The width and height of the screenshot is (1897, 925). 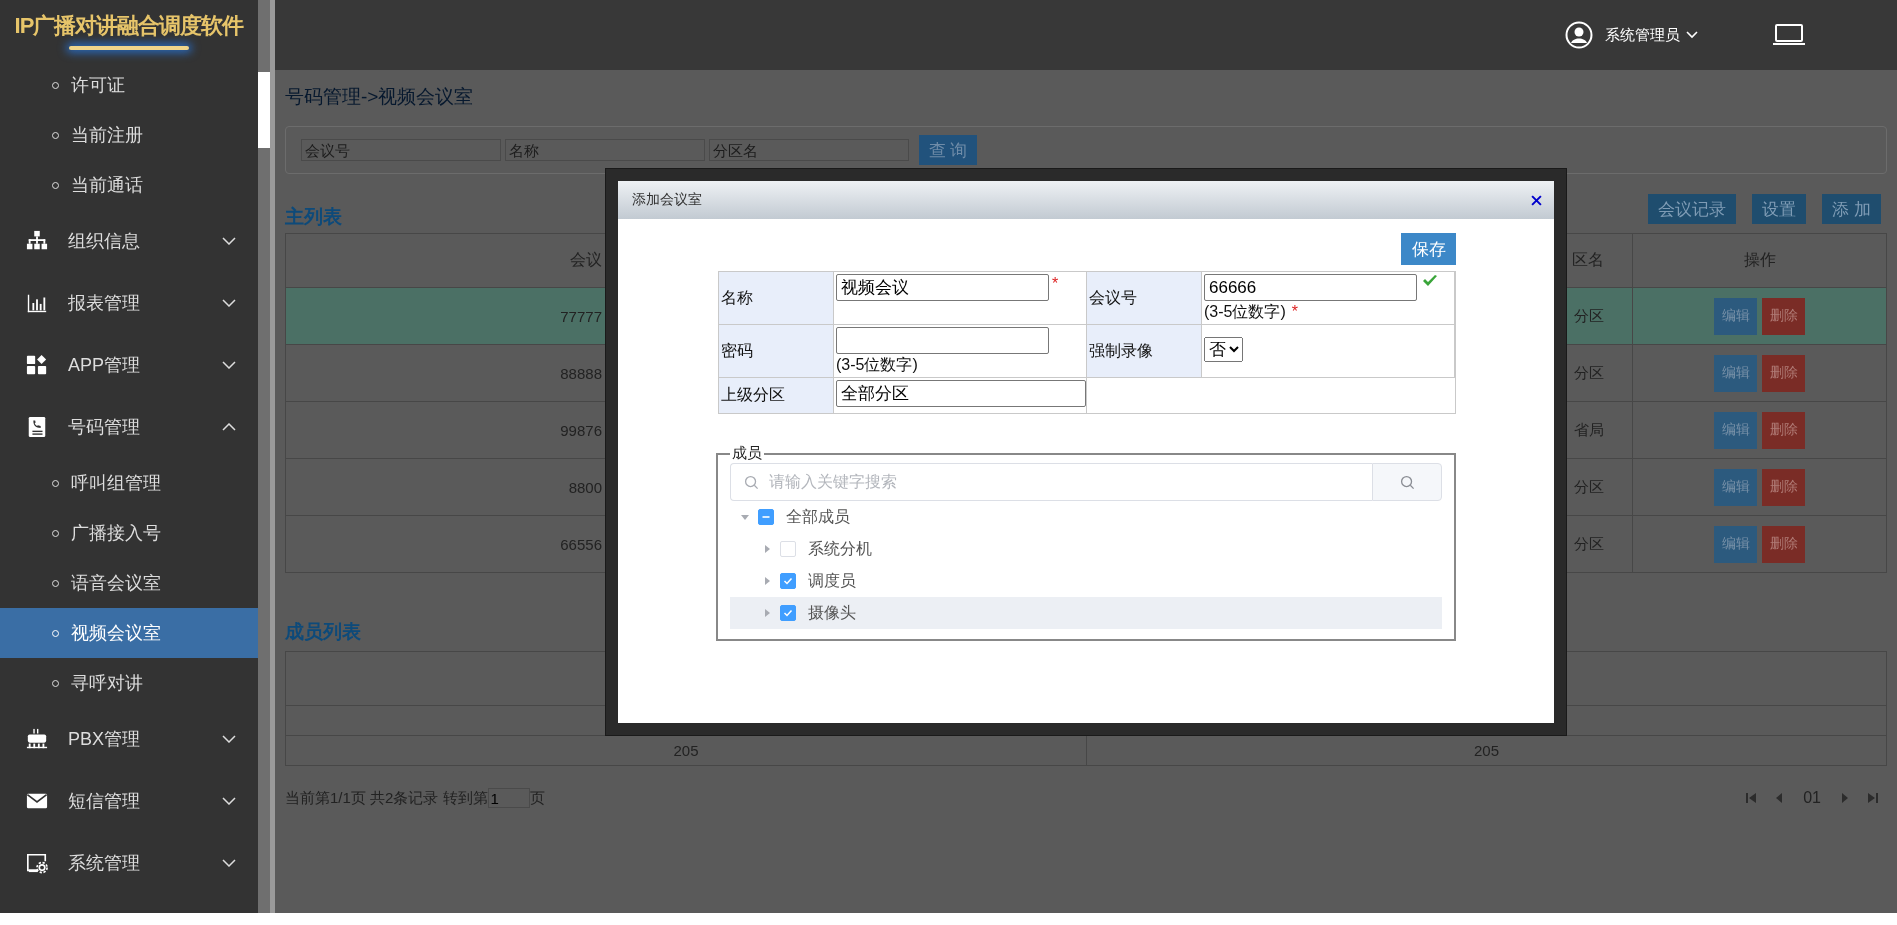 I want to click on apps-icon, so click(x=37, y=365).